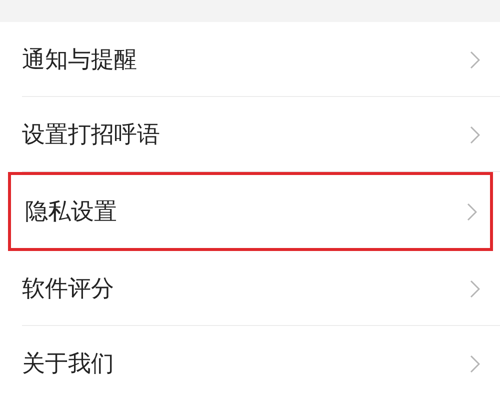 This screenshot has width=500, height=400. Describe the element at coordinates (71, 212) in the screenshot. I see `menu-item-label: 隐私设置` at that location.